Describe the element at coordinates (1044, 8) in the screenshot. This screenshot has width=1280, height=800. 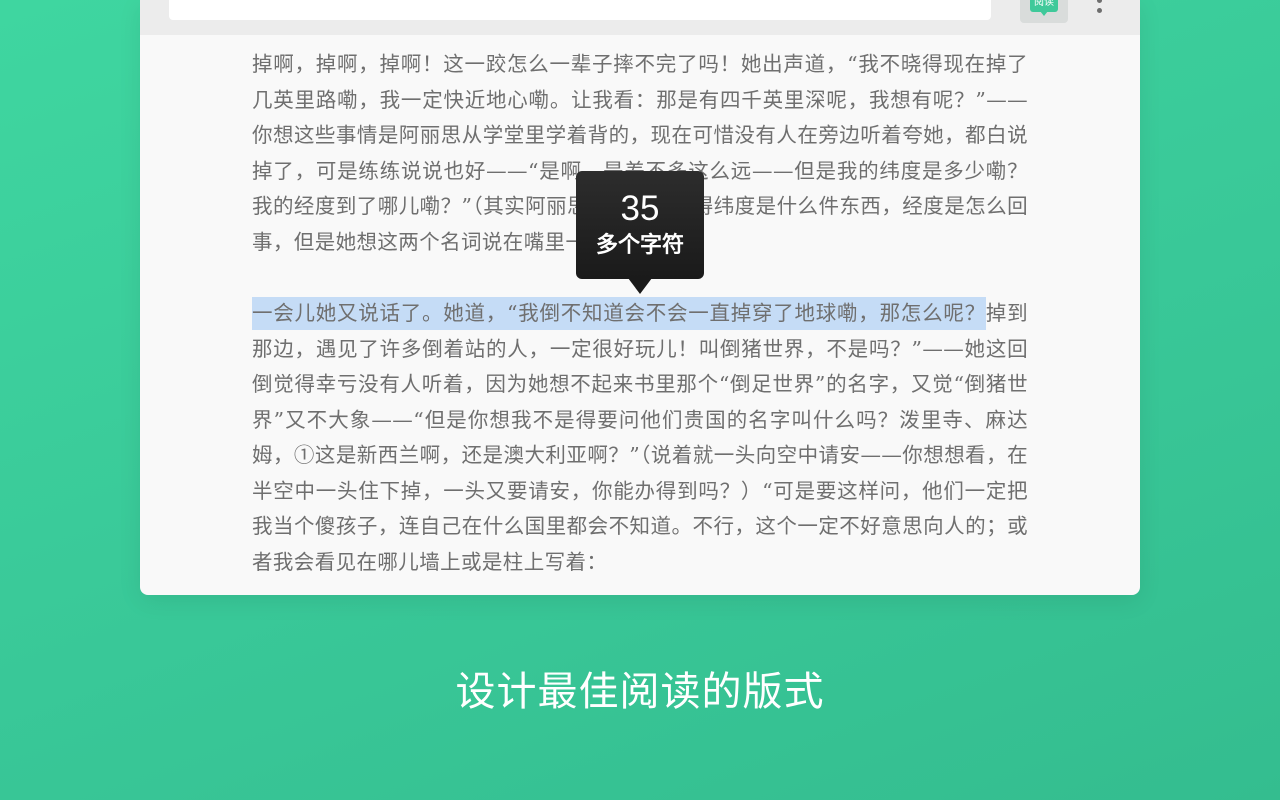
I see `reader-badge-icon: 阅读` at that location.